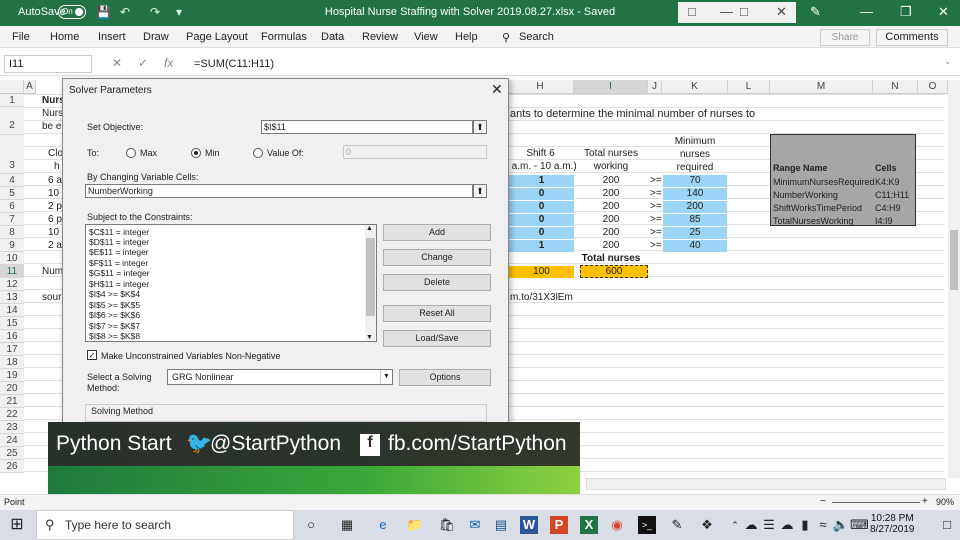  I want to click on horizontal-scrollbar, so click(766, 484).